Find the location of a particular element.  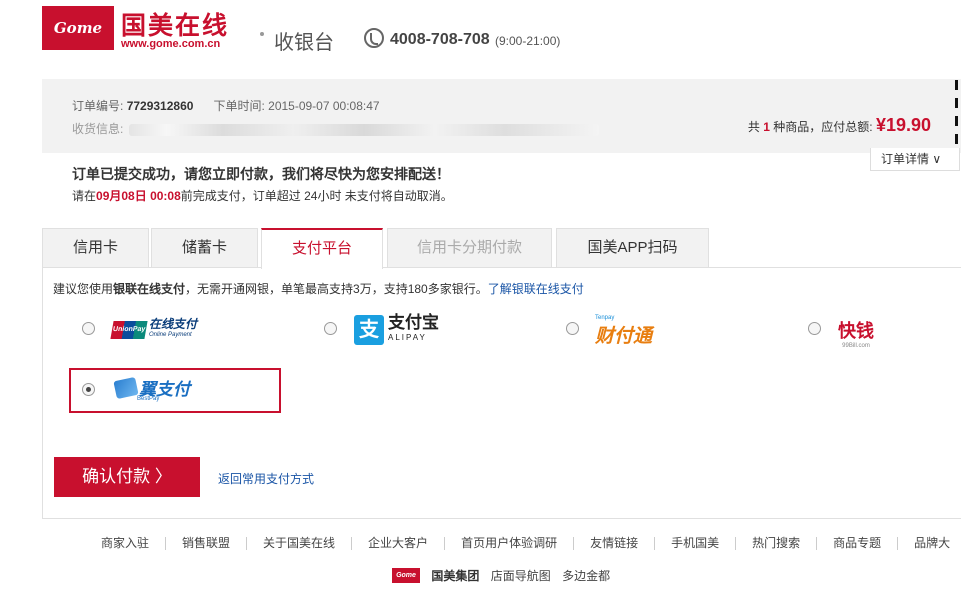

alipay-logo: 支支付宝 ALIPAY is located at coordinates (396, 329).